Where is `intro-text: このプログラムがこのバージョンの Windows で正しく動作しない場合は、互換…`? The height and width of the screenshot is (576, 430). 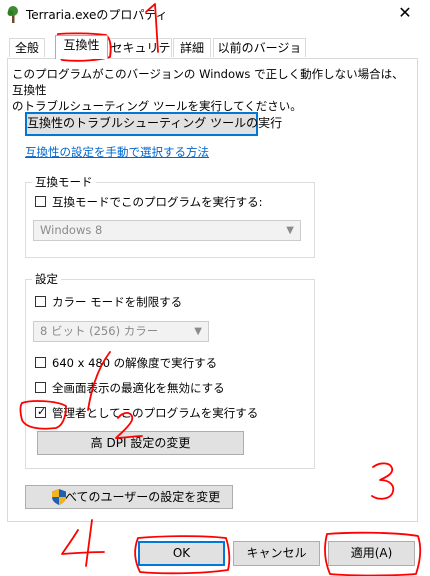 intro-text: このプログラムがこのバージョンの Windows で正しく動作しない場合は、互換… is located at coordinates (212, 90).